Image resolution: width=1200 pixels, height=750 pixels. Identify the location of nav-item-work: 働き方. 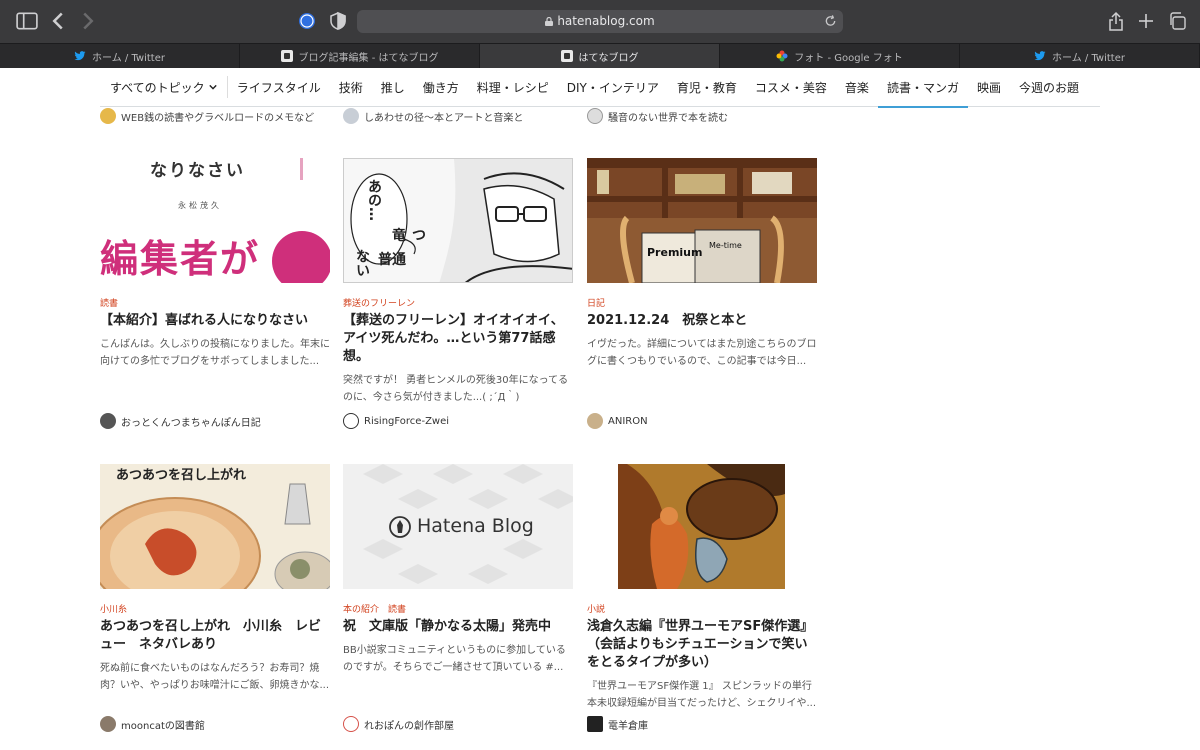
(441, 87).